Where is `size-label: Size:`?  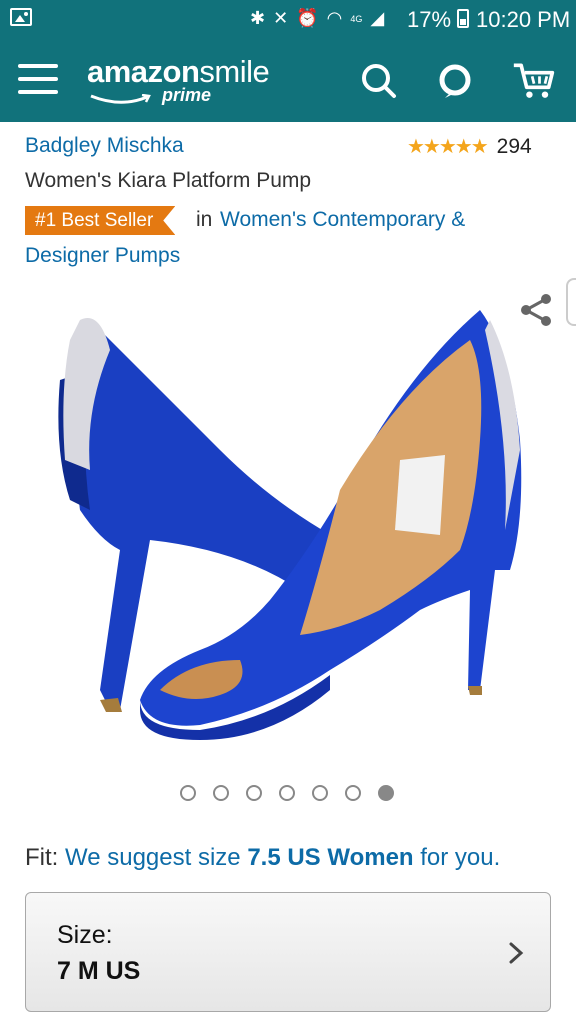
size-label: Size: is located at coordinates (85, 935).